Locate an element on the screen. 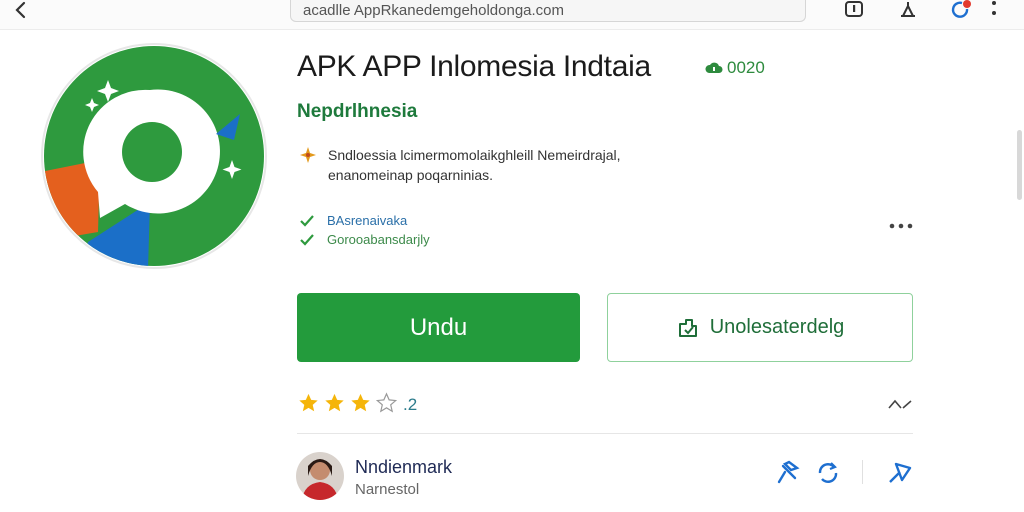 This screenshot has height=512, width=1024. feature-item: BAsrenaivaka is located at coordinates (353, 220).